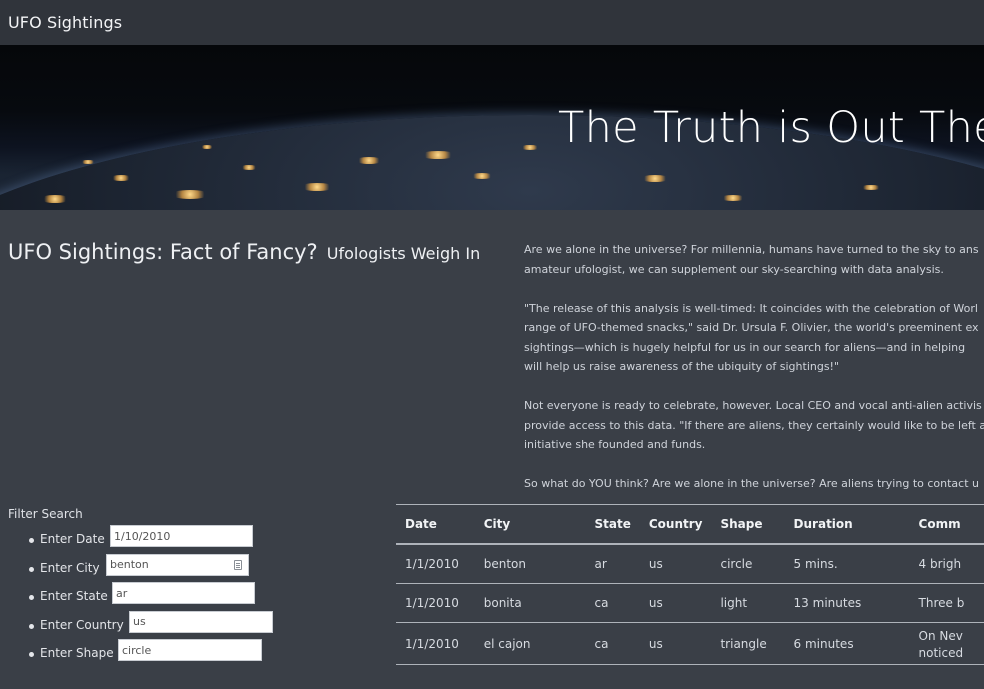  Describe the element at coordinates (177, 564) in the screenshot. I see `city-input` at that location.